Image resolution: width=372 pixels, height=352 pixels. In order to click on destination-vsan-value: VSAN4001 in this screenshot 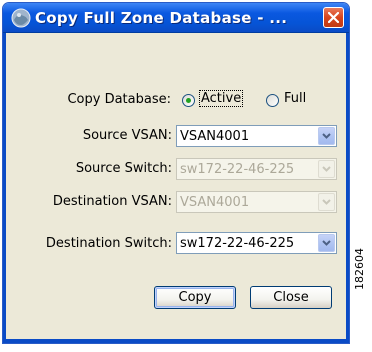, I will do `click(215, 202)`.